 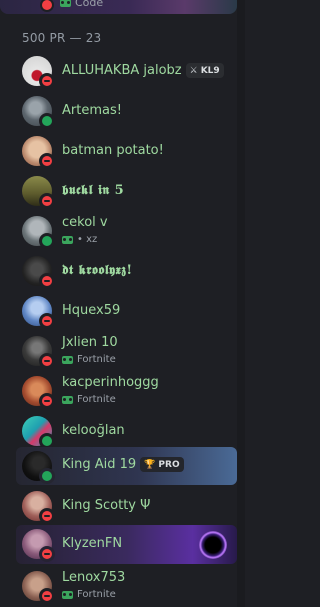 I want to click on activity-text: Code, so click(x=89, y=4).